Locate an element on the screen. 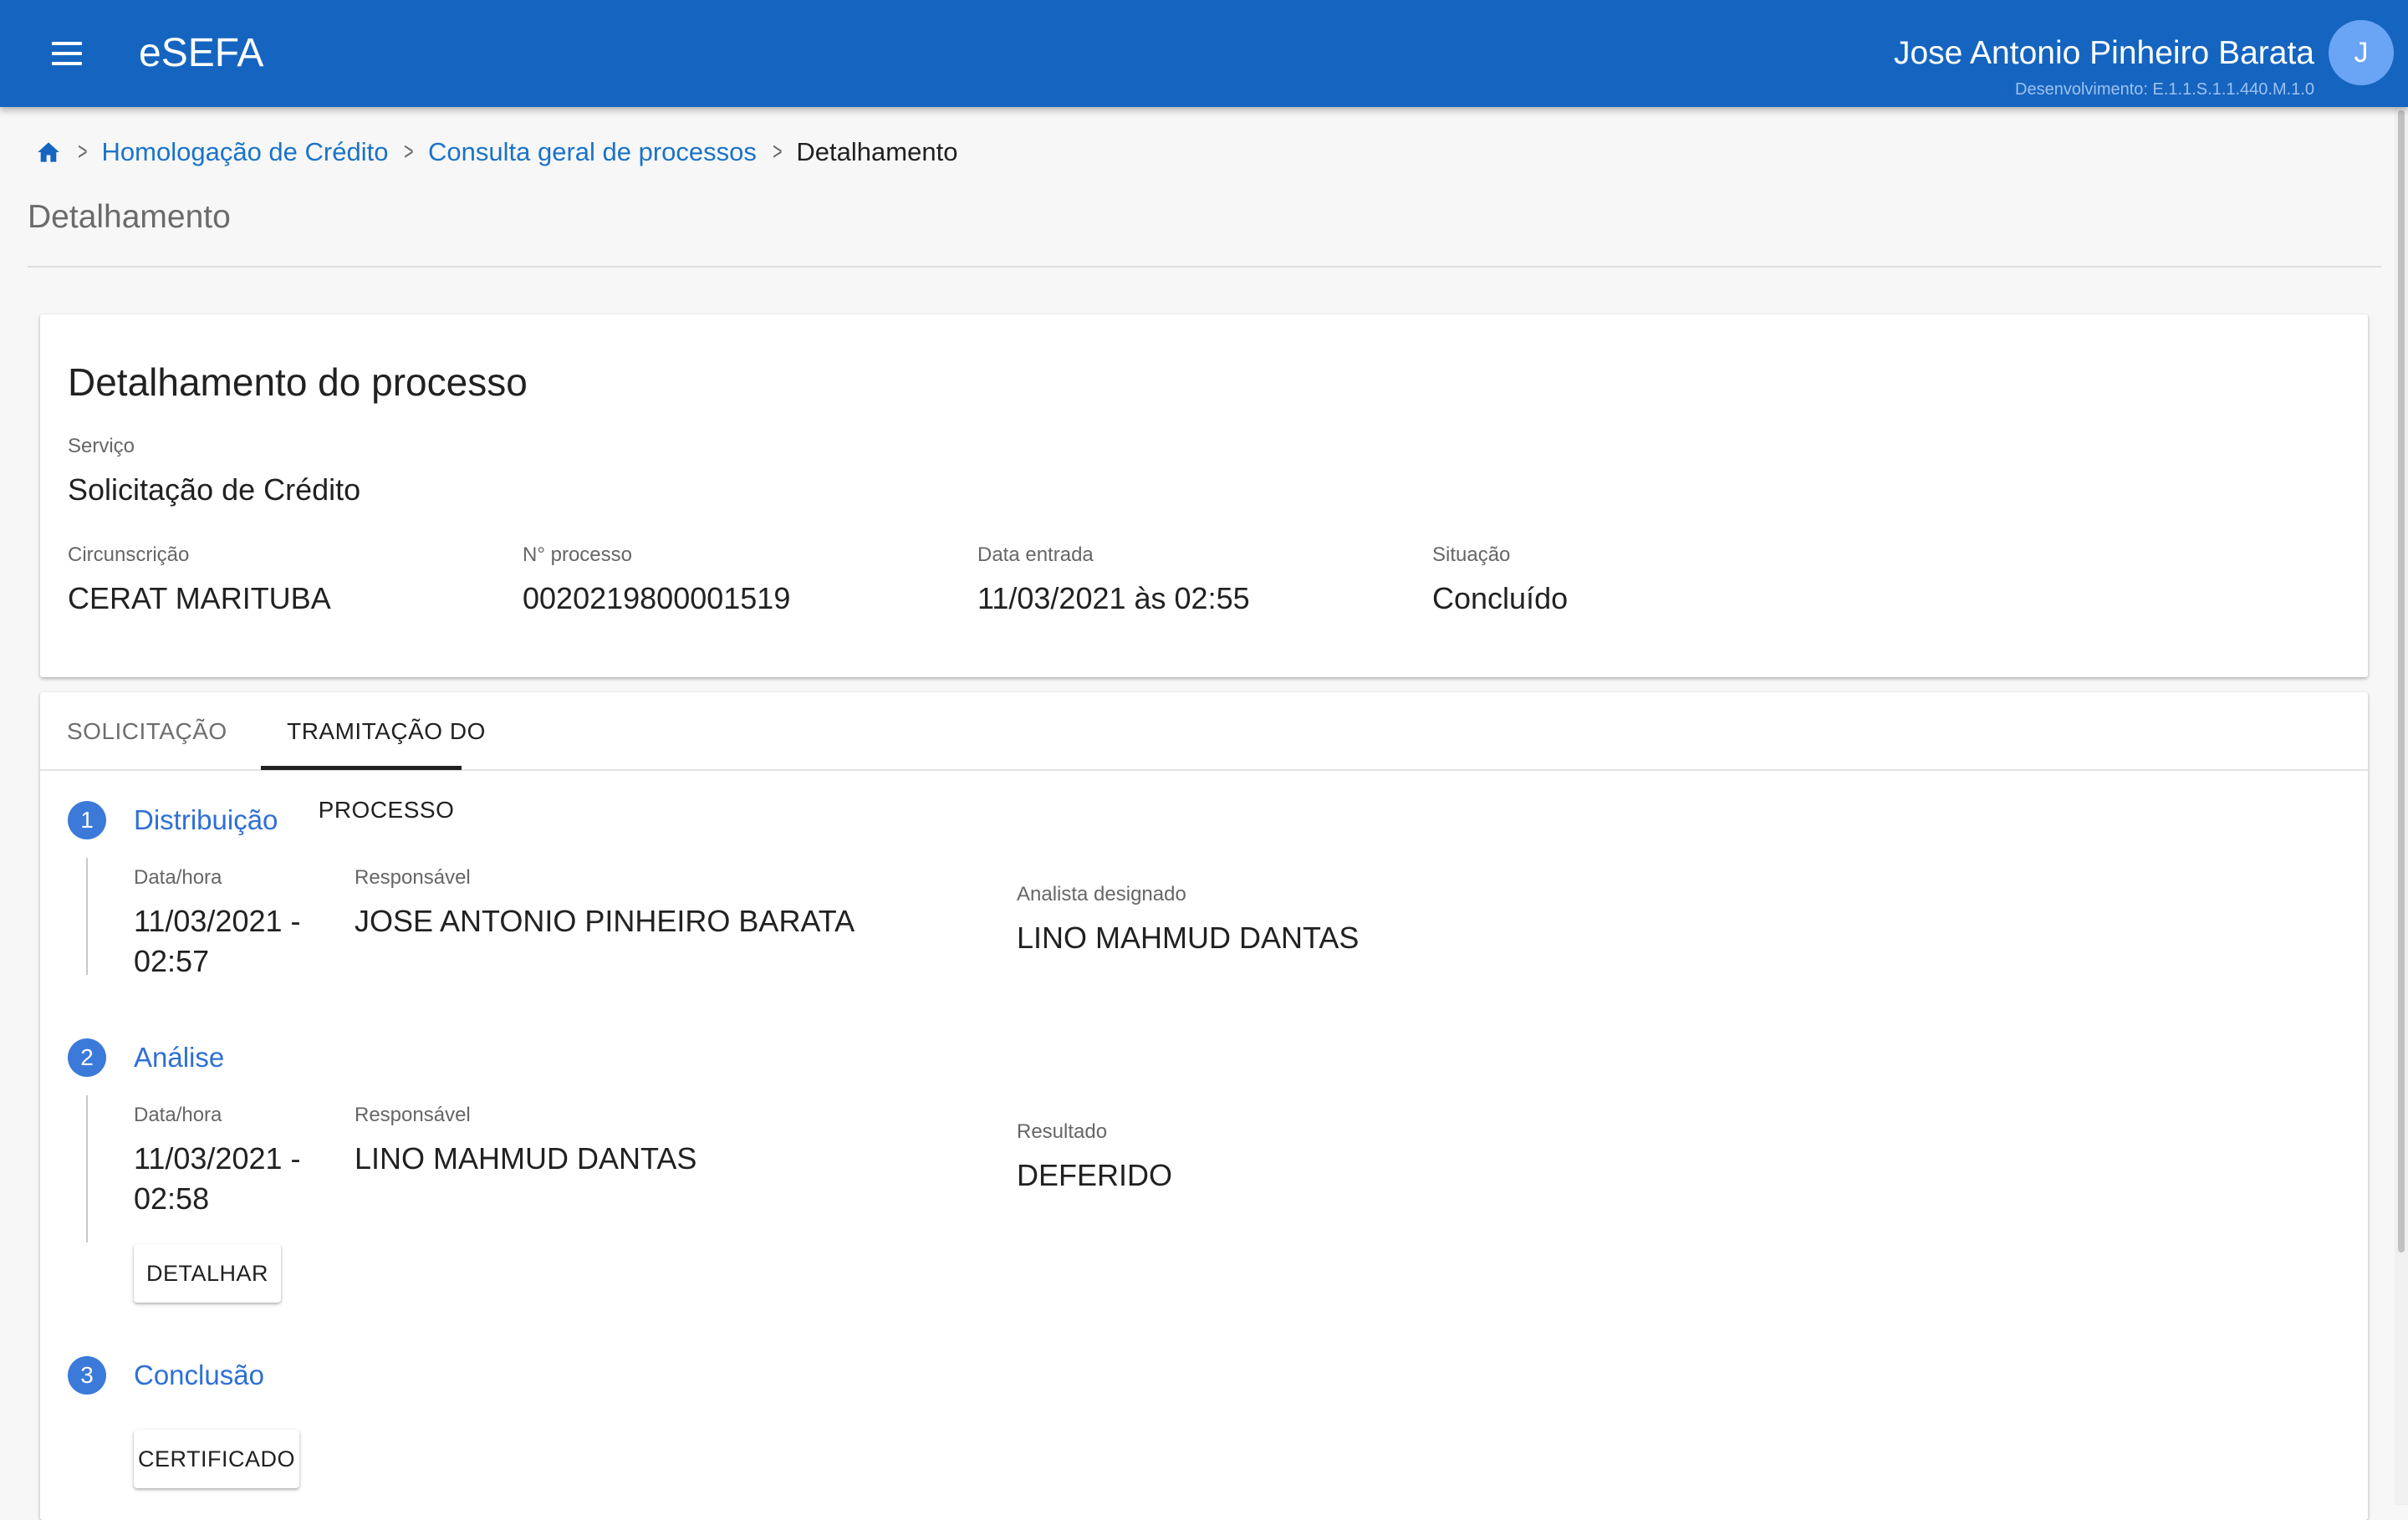  step-title-analise: Análise is located at coordinates (180, 1057).